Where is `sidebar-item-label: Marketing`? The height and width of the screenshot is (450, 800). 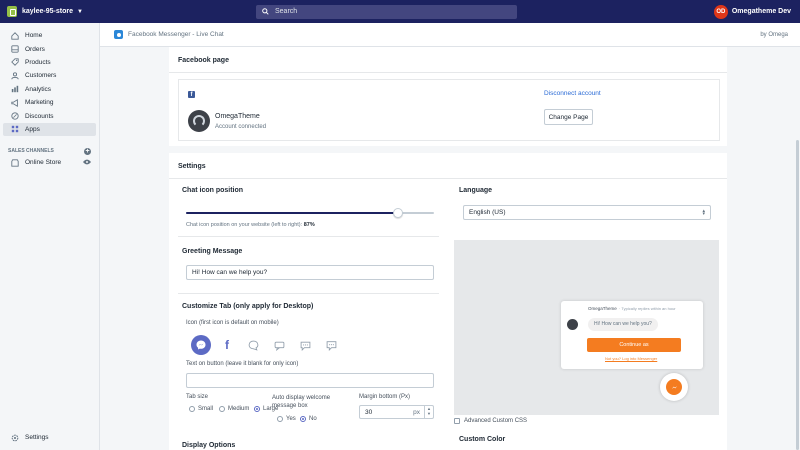 sidebar-item-label: Marketing is located at coordinates (39, 103).